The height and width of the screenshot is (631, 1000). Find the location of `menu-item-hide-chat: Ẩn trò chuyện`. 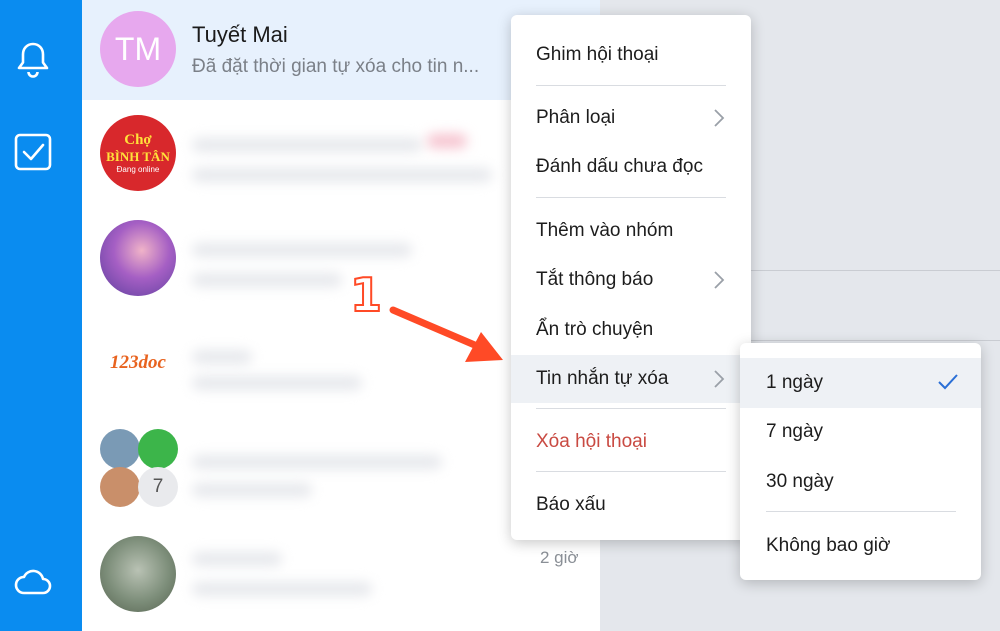

menu-item-hide-chat: Ẩn trò chuyện is located at coordinates (631, 330).